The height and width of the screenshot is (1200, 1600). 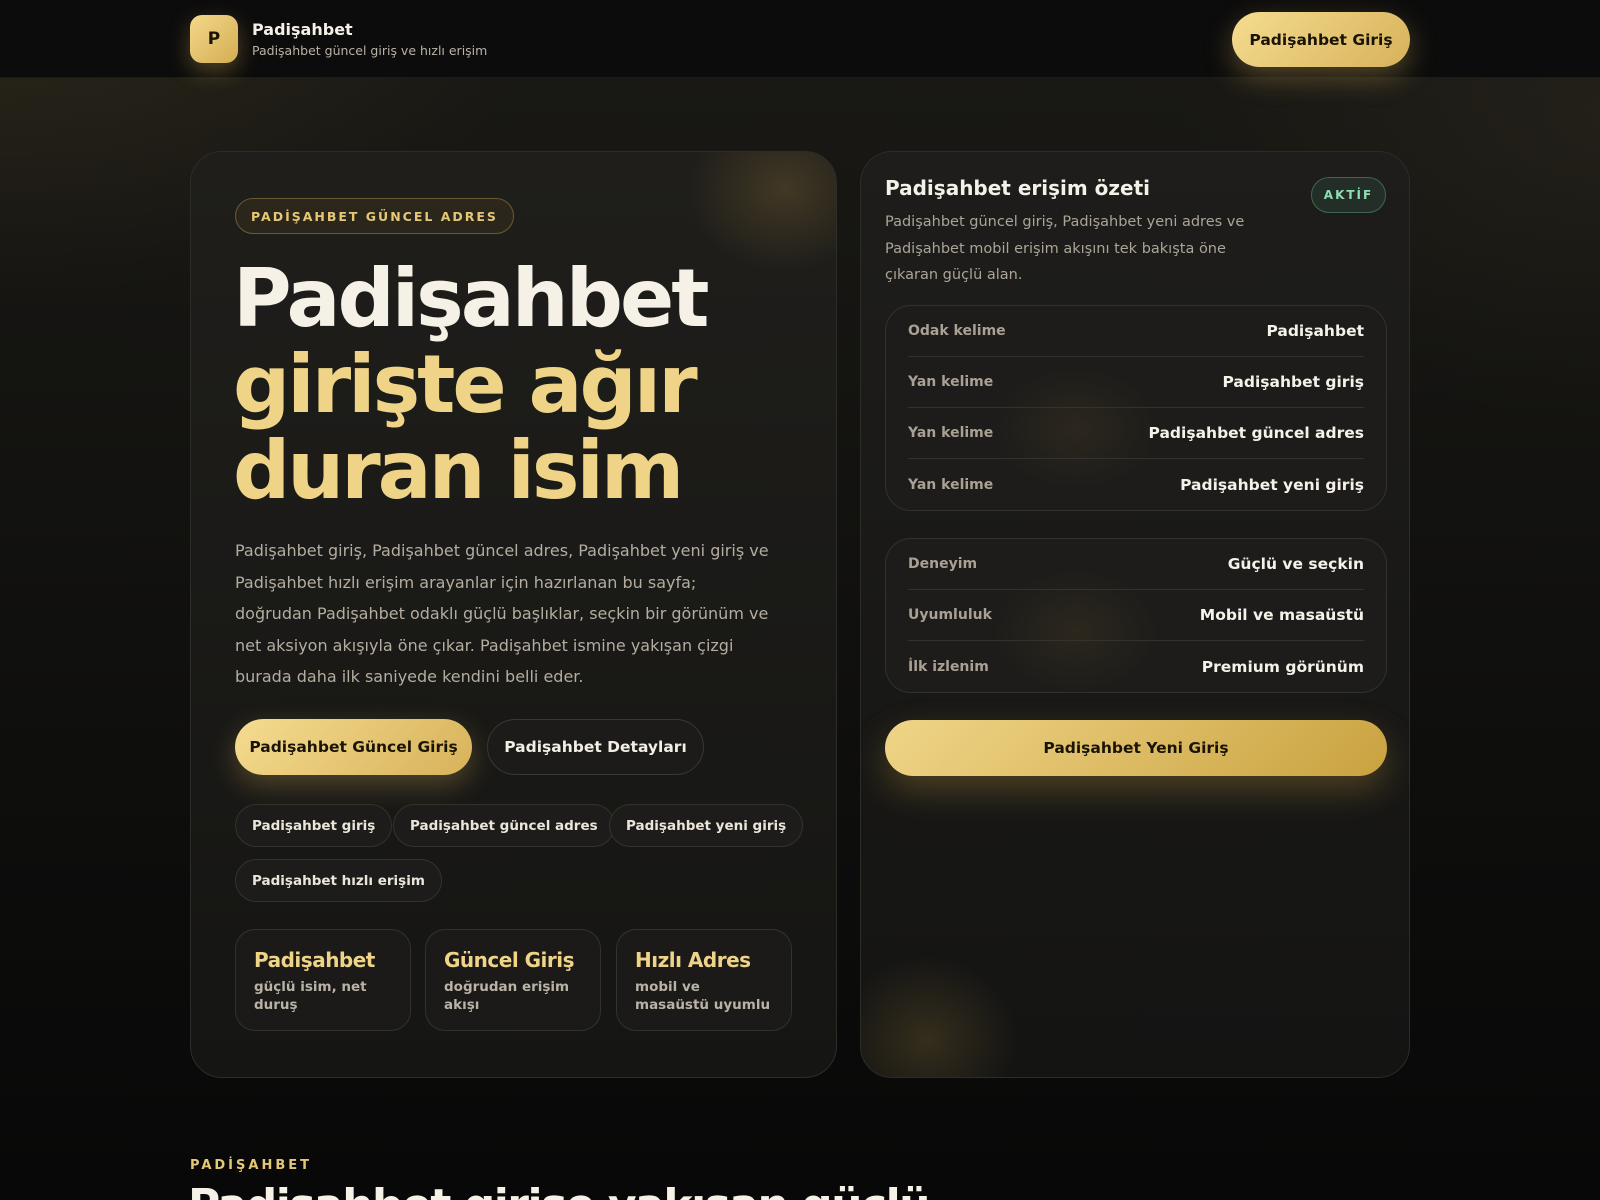 What do you see at coordinates (507, 996) in the screenshot?
I see `feature-card-subtitle: doğrudan erişim akışı` at bounding box center [507, 996].